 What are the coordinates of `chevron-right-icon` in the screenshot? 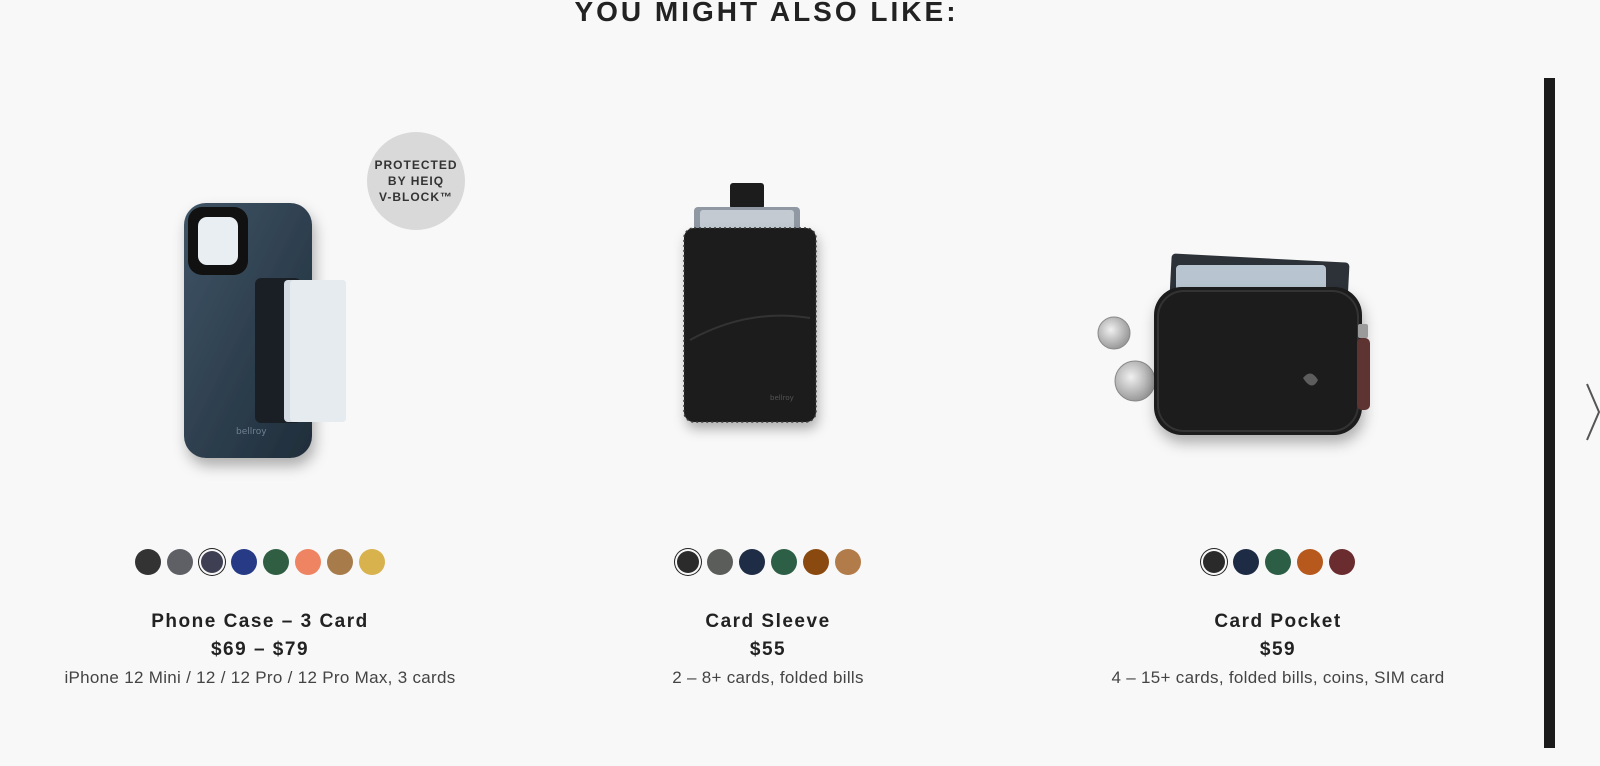 It's located at (1592, 412).